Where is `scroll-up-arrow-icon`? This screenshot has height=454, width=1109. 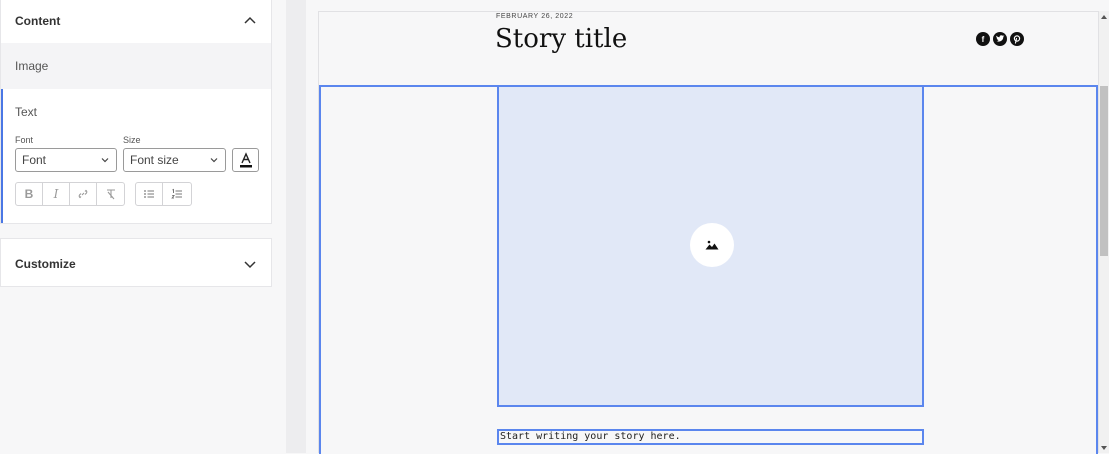 scroll-up-arrow-icon is located at coordinates (1104, 17).